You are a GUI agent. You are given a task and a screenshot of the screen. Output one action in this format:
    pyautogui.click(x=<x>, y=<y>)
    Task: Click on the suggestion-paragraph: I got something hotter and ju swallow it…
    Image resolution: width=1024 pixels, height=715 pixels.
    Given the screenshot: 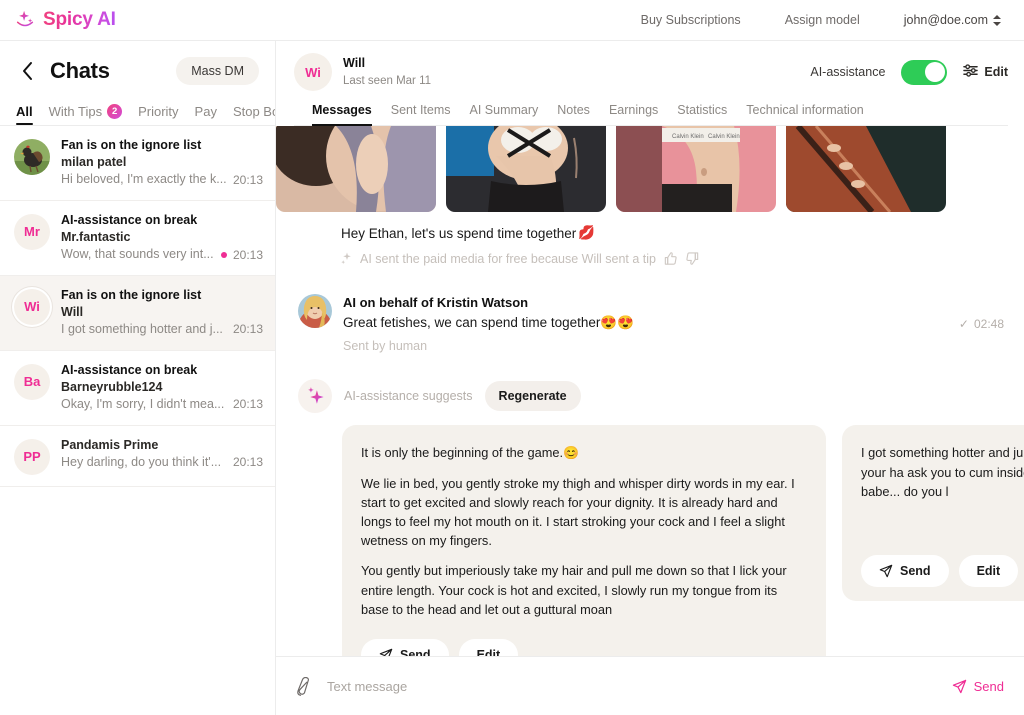 What is the action you would take?
    pyautogui.click(x=942, y=472)
    